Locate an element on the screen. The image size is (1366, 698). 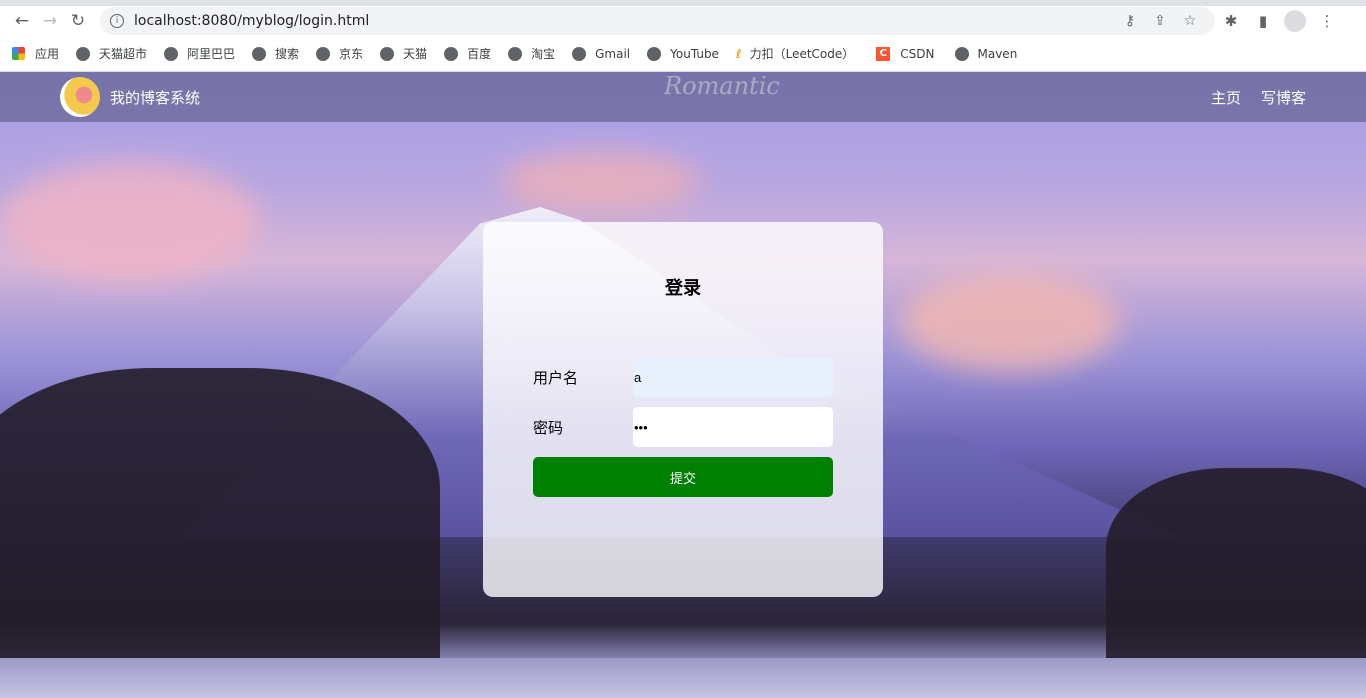
trees-left is located at coordinates (220, 518).